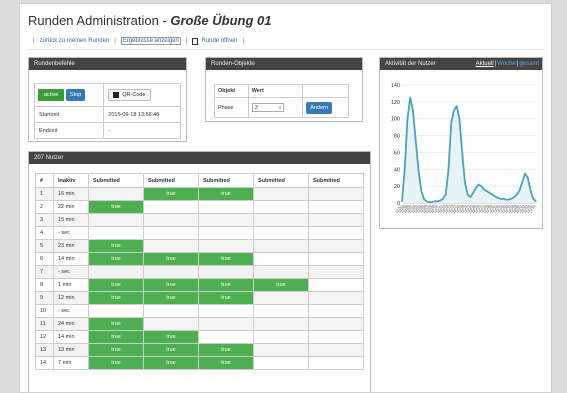 This screenshot has height=393, width=567. I want to click on row-number: 2, so click(44, 207).